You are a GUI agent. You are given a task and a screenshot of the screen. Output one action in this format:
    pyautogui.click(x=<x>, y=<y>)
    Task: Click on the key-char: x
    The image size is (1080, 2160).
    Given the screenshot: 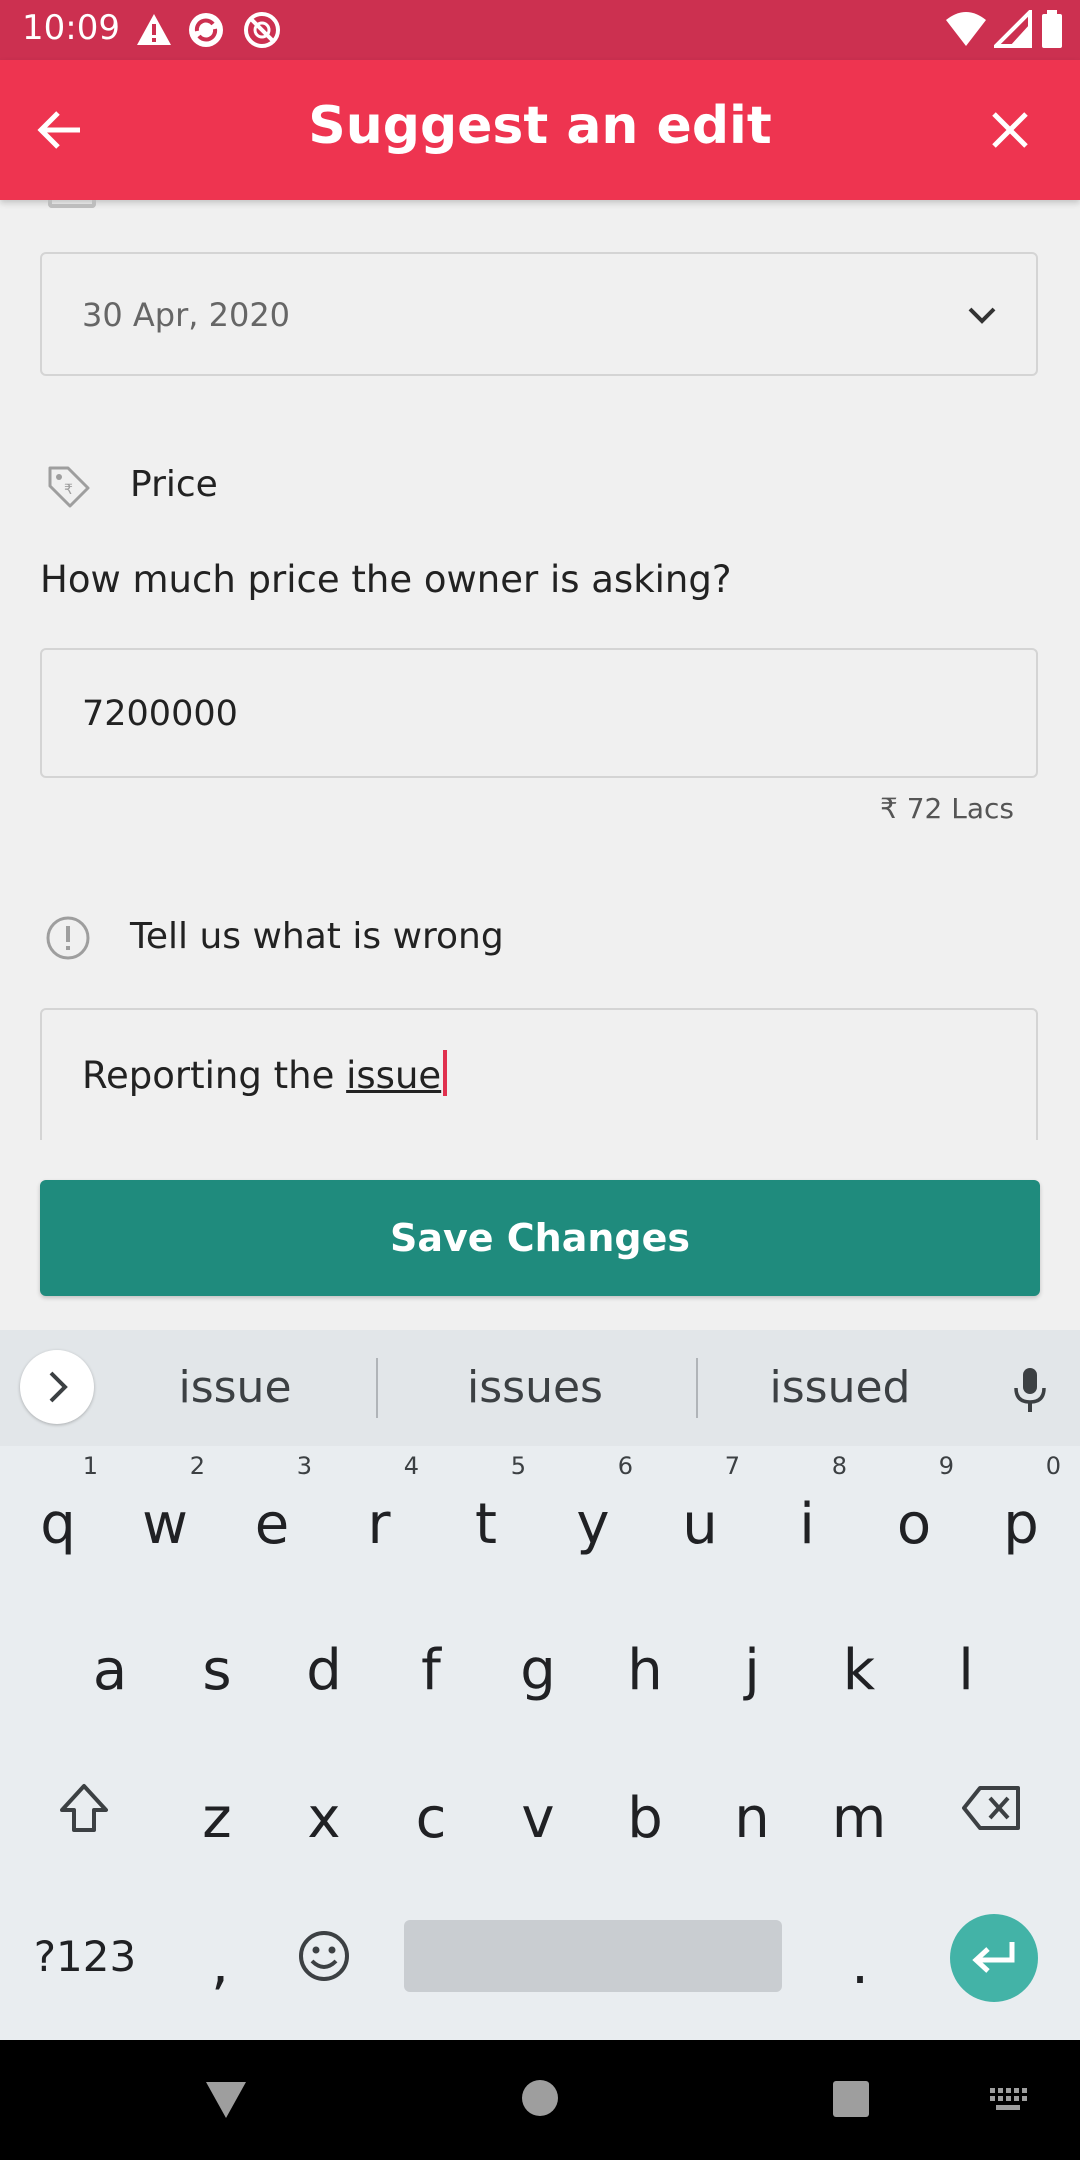 What is the action you would take?
    pyautogui.click(x=324, y=1818)
    